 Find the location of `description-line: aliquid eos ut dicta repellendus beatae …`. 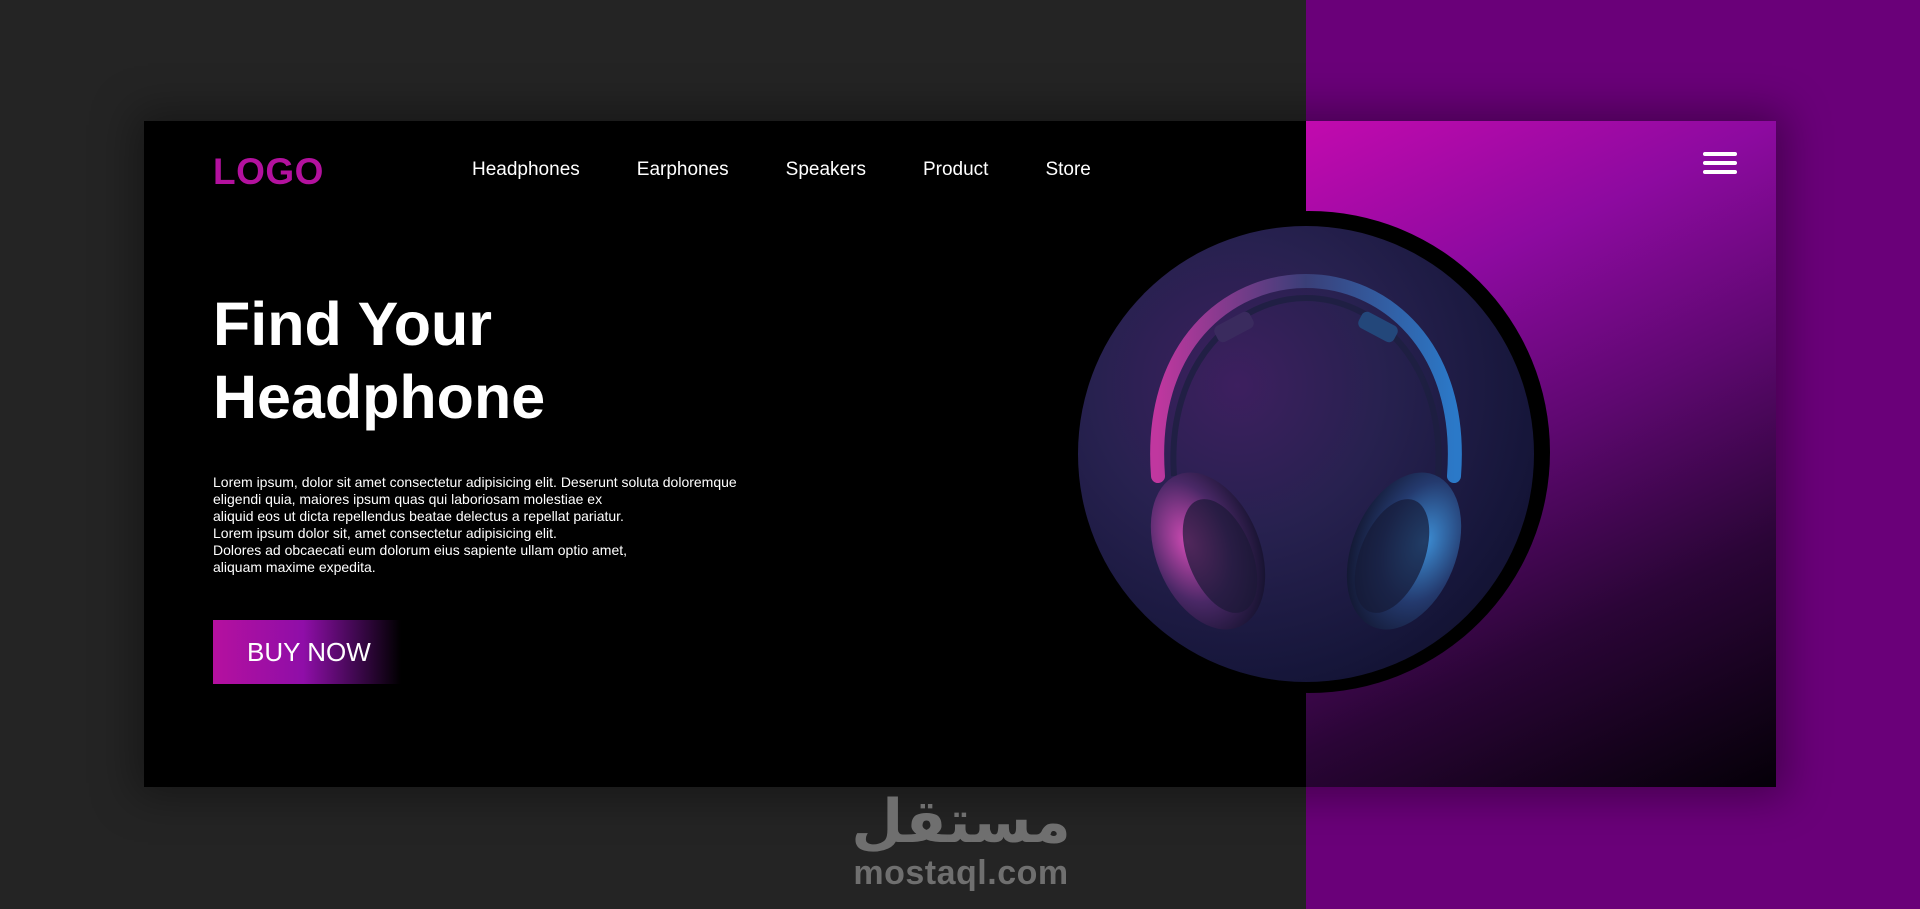

description-line: aliquid eos ut dicta repellendus beatae … is located at coordinates (418, 516).